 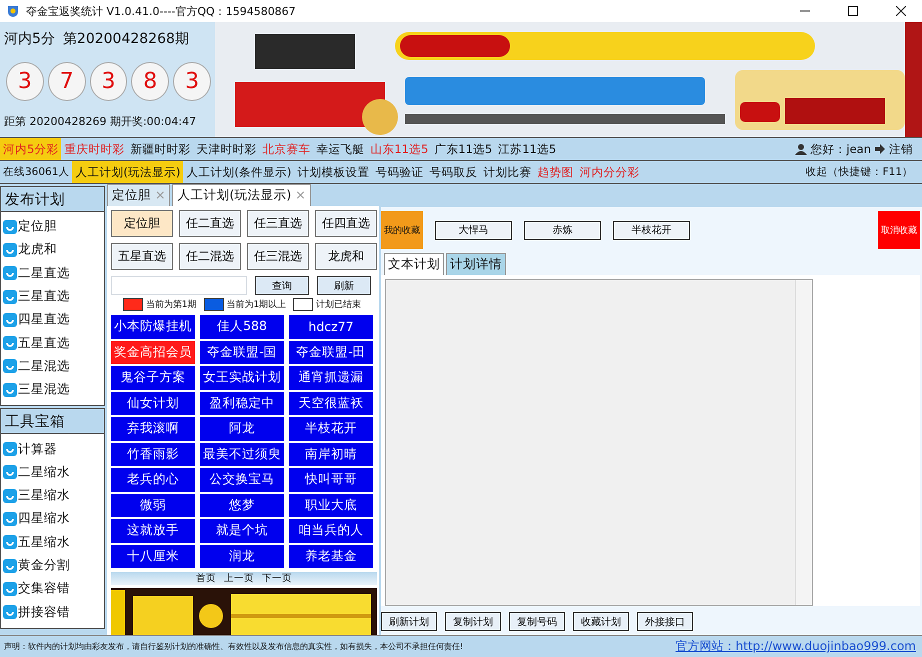 What do you see at coordinates (331, 530) in the screenshot?
I see `plan-button: 咱当兵的人` at bounding box center [331, 530].